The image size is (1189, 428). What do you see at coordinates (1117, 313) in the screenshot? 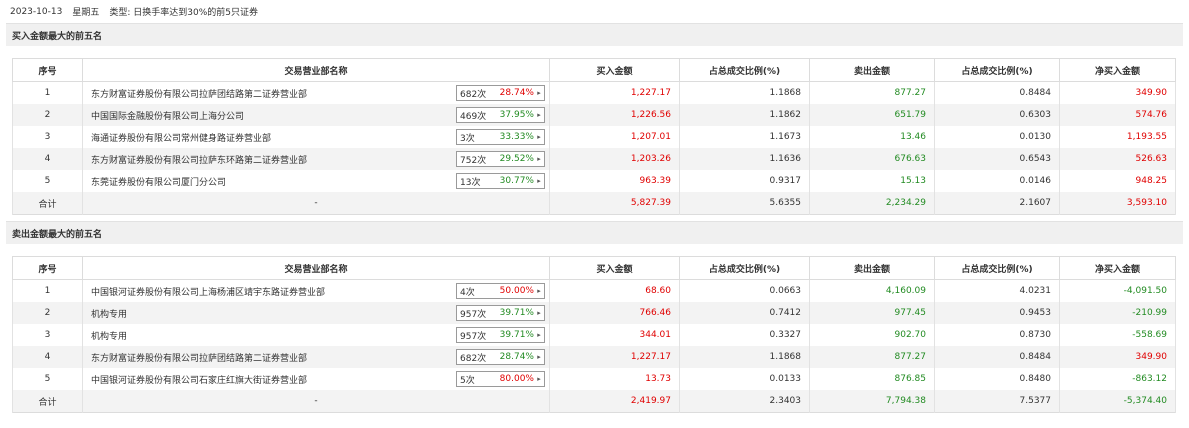
I see `net-amount: -210.99` at bounding box center [1117, 313].